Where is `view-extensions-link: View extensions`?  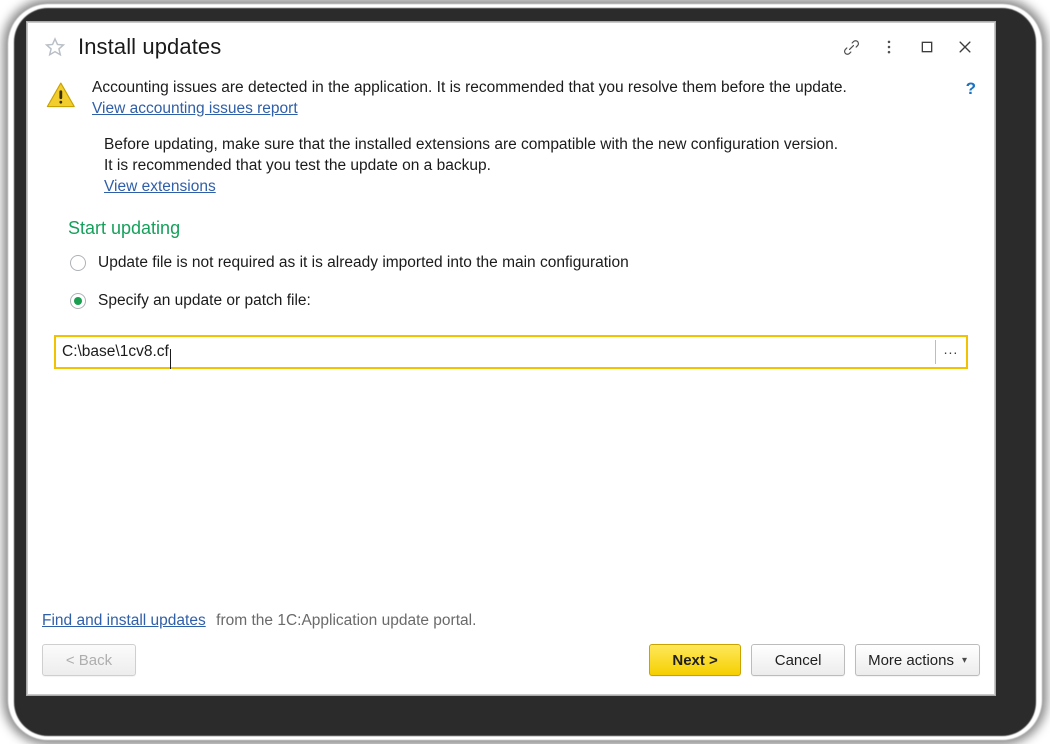
view-extensions-link: View extensions is located at coordinates (160, 187).